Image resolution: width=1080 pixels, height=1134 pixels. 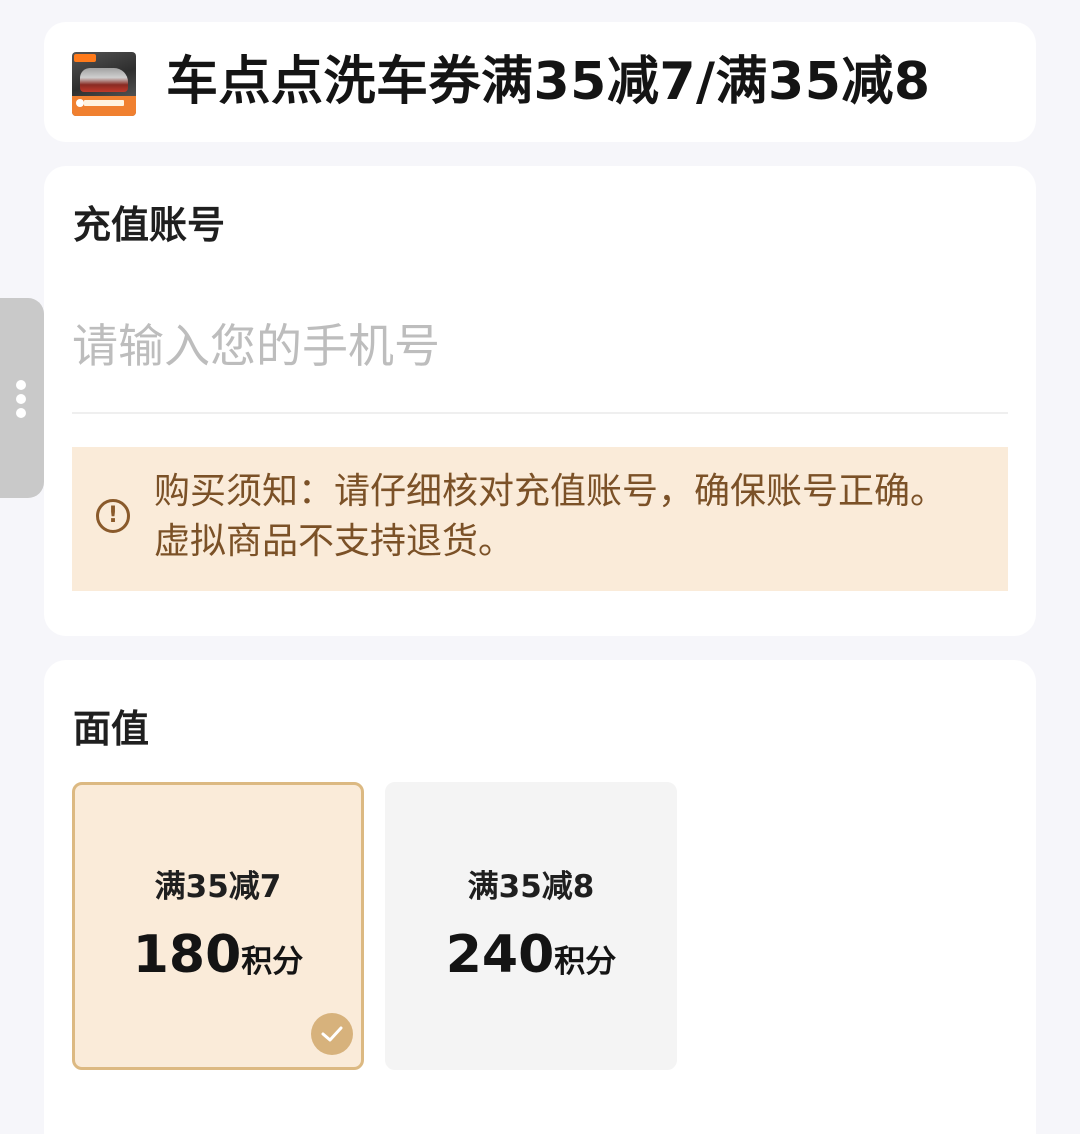 I want to click on option-label: 满35减7, so click(x=218, y=887).